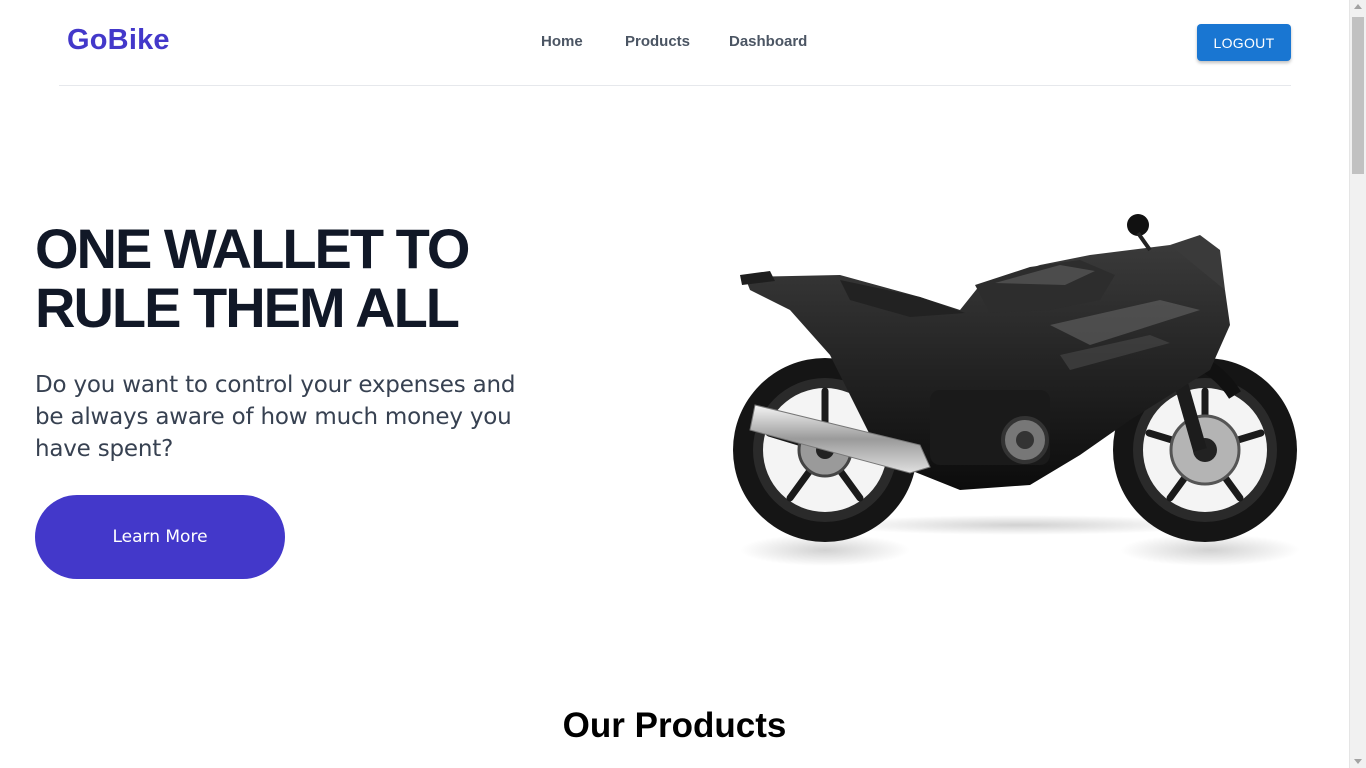  What do you see at coordinates (1358, 95) in the screenshot?
I see `scrollbar-thumb` at bounding box center [1358, 95].